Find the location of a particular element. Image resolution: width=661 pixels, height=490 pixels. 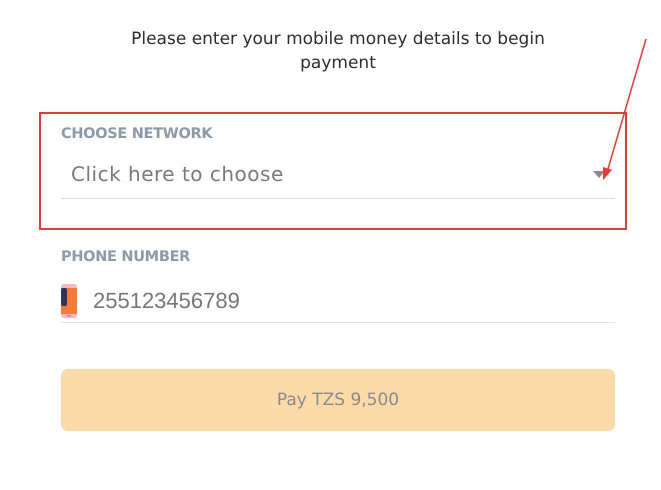

instruction-text: Please enter your mobile money details to begin payment is located at coordinates (338, 51).